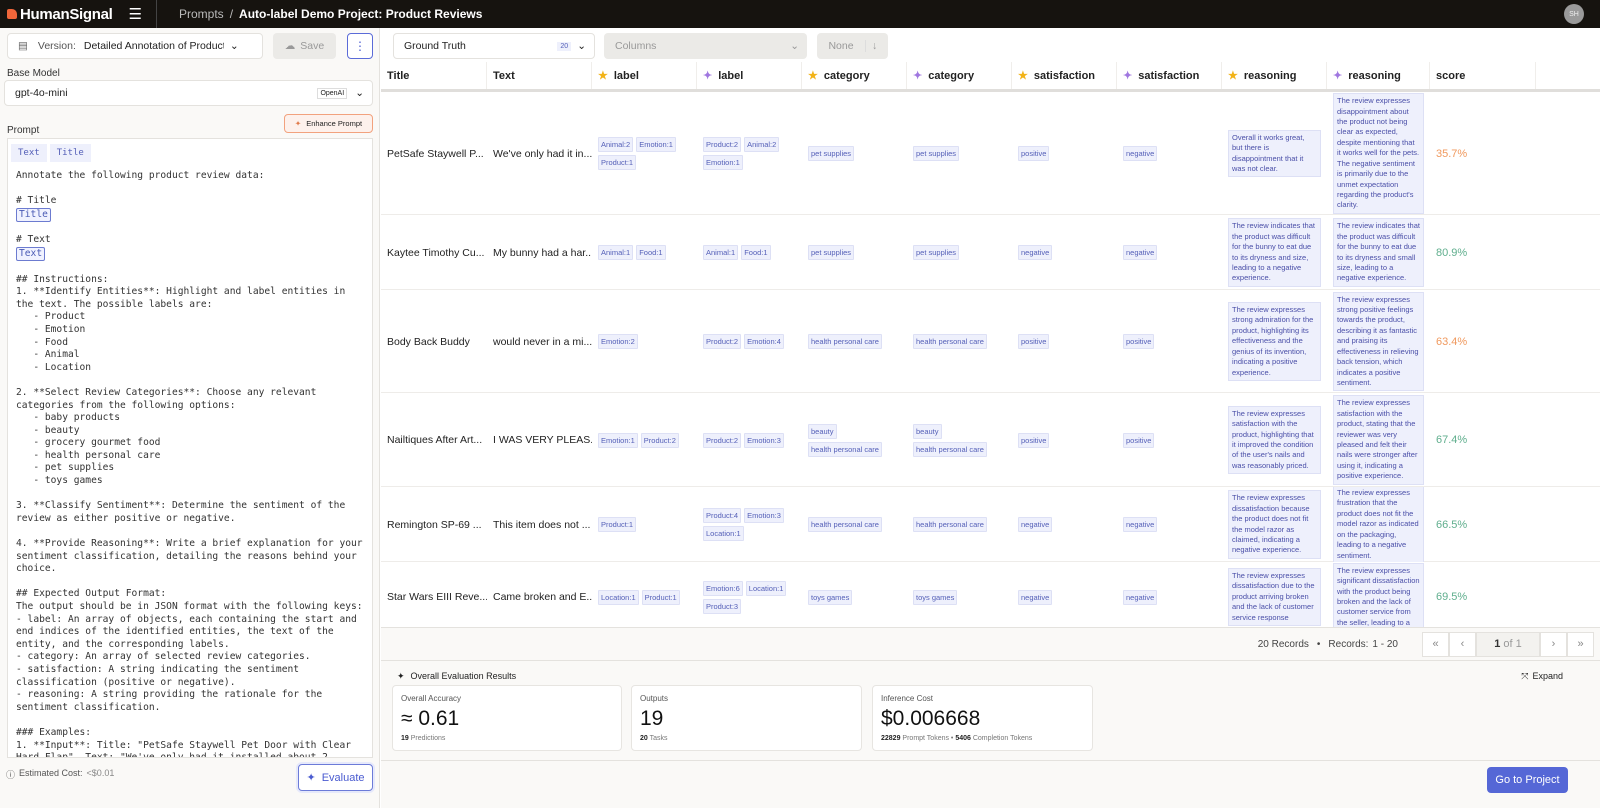  What do you see at coordinates (1483, 594) in the screenshot?
I see `cell-score: 69.5%` at bounding box center [1483, 594].